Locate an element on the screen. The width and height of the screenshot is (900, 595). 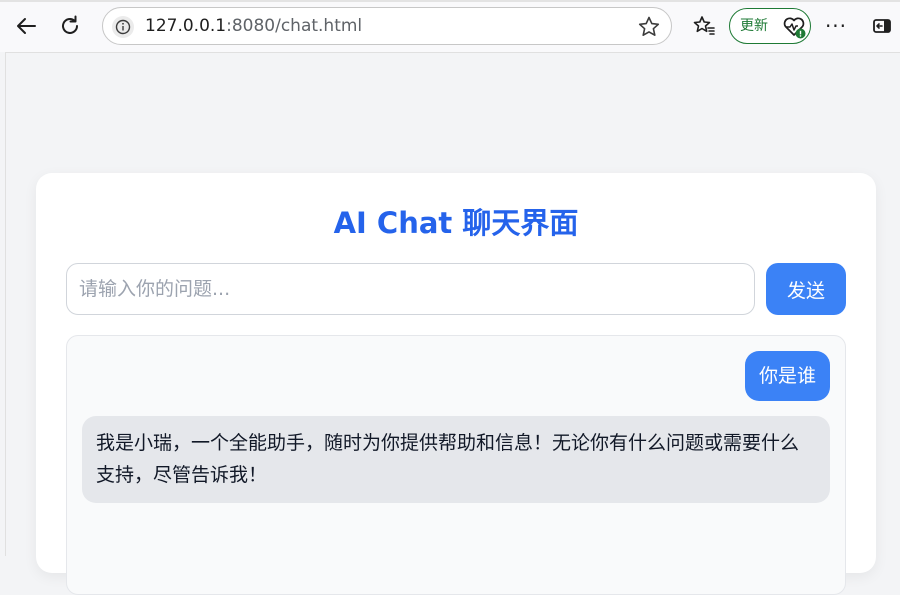
reload-icon is located at coordinates (70, 24).